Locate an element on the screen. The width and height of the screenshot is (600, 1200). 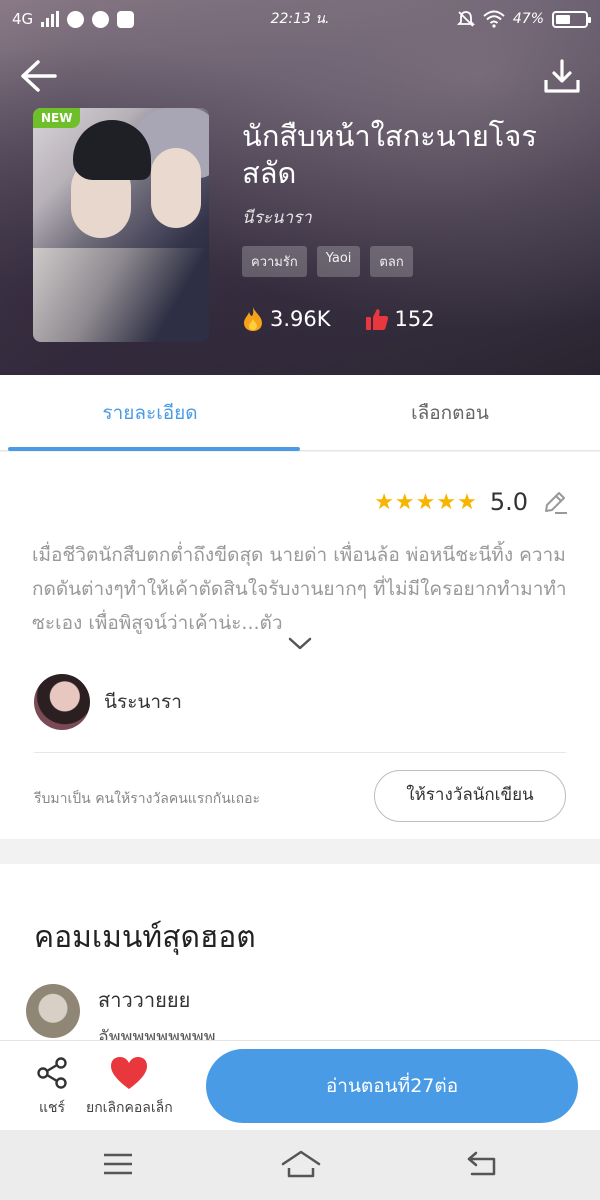
fire-icon is located at coordinates (253, 319).